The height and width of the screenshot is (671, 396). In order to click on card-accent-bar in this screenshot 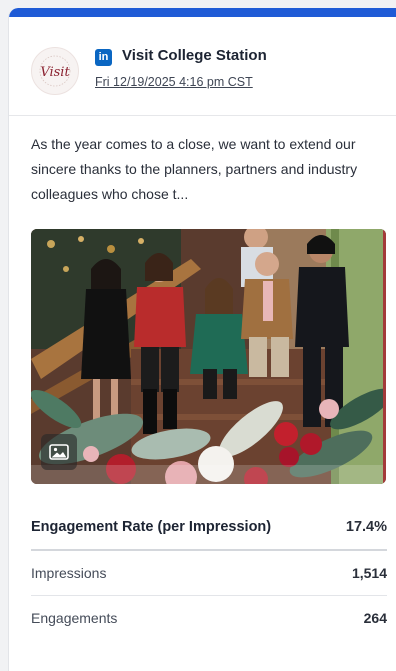, I will do `click(202, 12)`.